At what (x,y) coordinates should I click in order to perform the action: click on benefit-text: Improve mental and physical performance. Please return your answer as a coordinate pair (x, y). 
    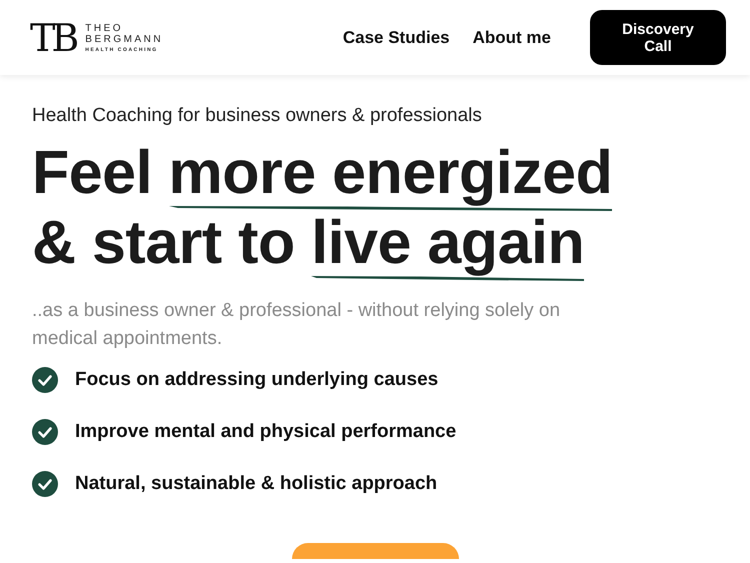
    Looking at the image, I should click on (265, 432).